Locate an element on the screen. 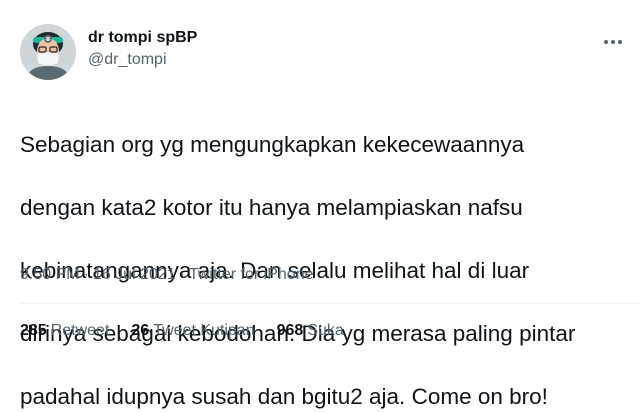  retweet-label: Retweet is located at coordinates (80, 330).